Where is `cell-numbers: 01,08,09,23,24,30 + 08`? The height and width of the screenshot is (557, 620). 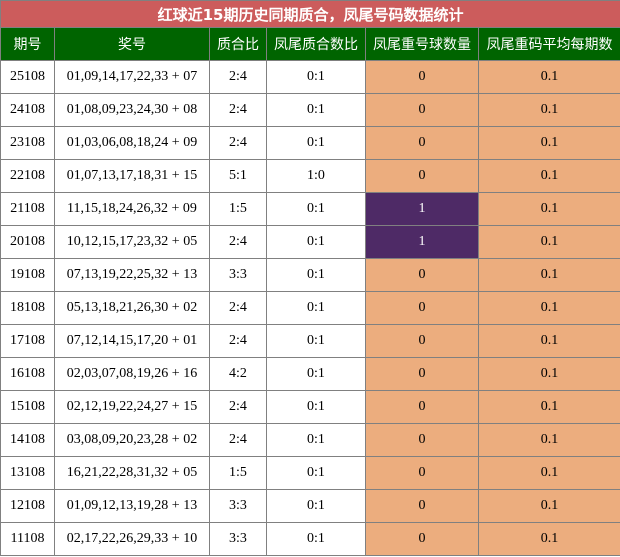 cell-numbers: 01,08,09,23,24,30 + 08 is located at coordinates (132, 110).